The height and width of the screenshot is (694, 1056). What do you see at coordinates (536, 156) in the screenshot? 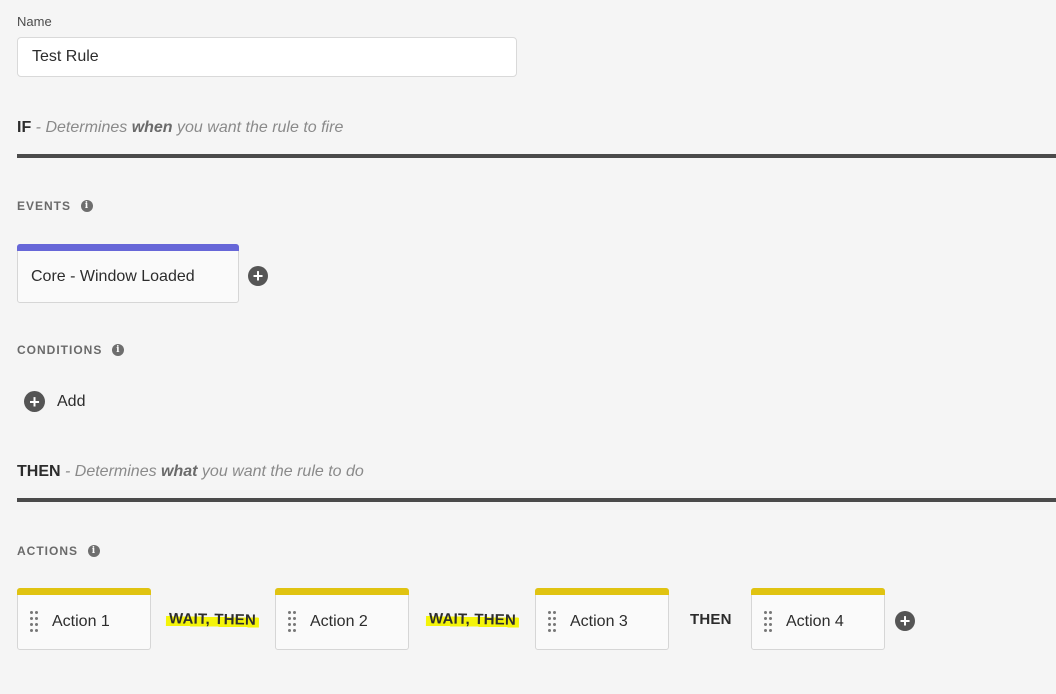
I see `if-divider` at bounding box center [536, 156].